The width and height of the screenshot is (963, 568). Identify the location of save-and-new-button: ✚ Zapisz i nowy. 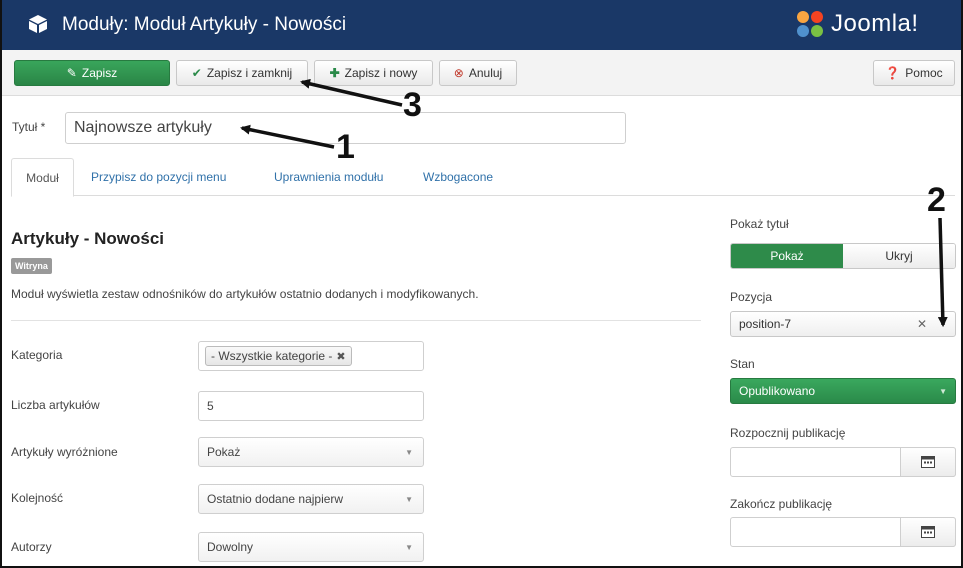
(373, 73).